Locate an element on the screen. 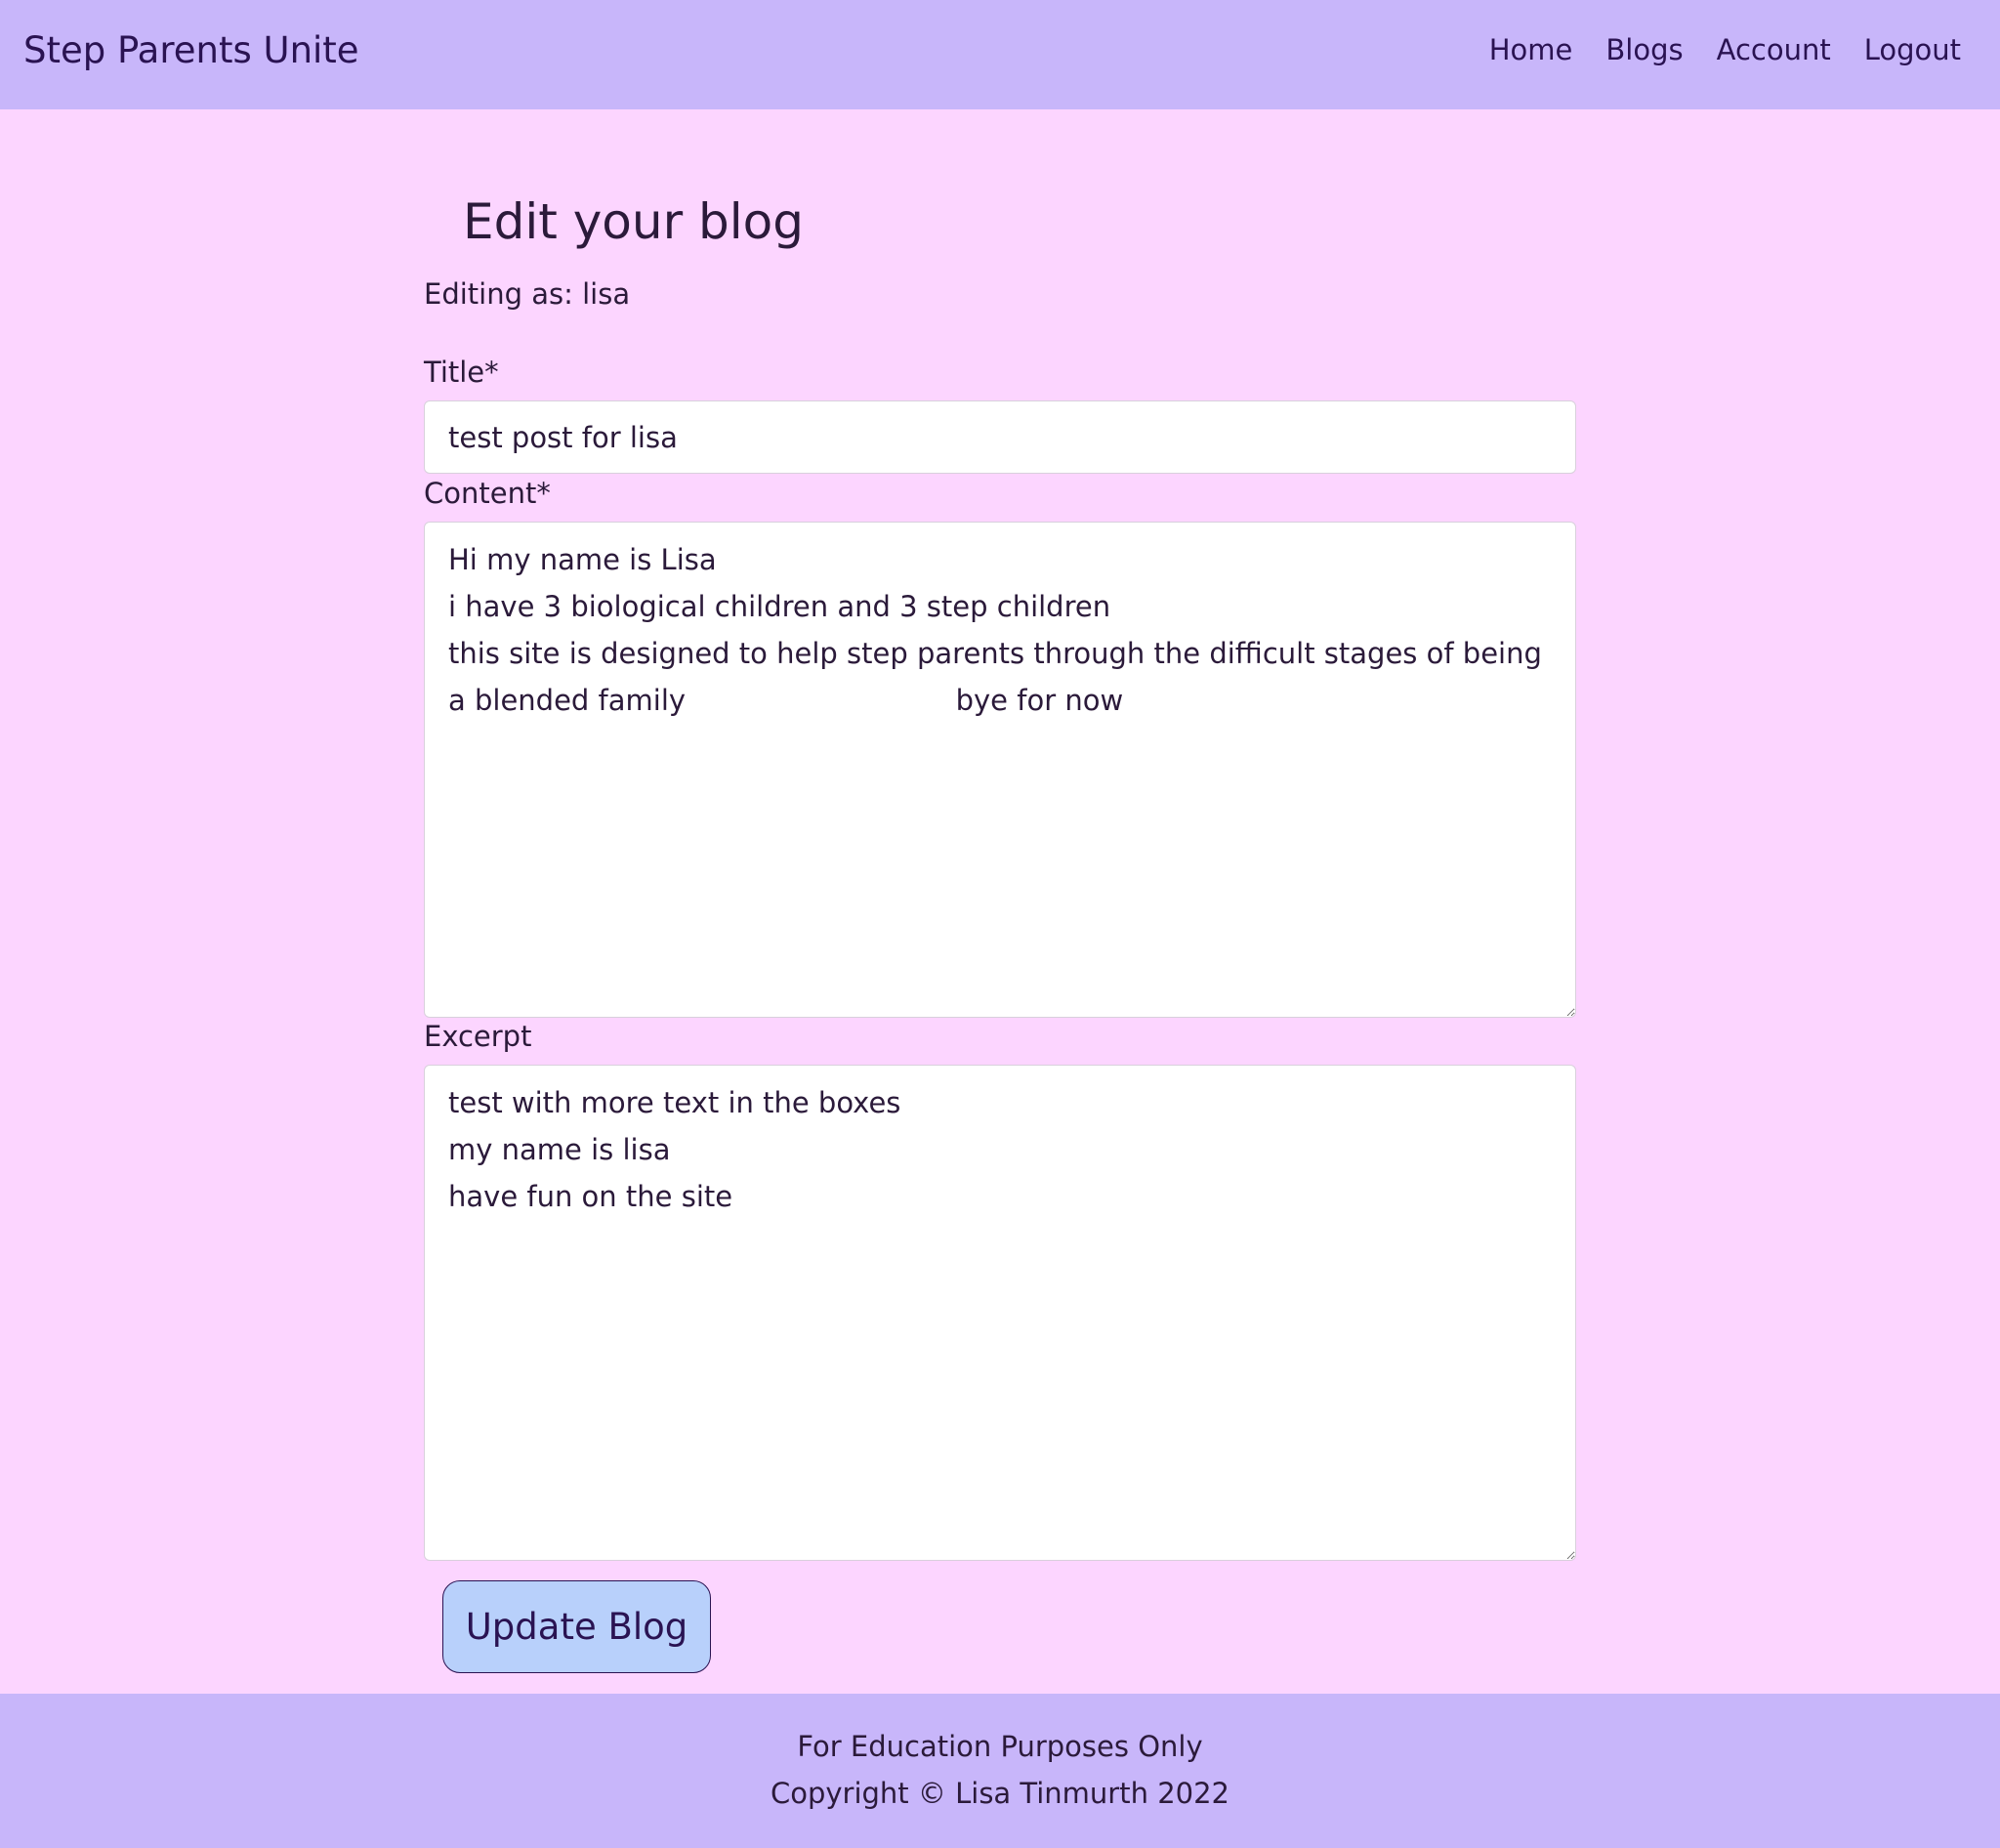  nav-item-account: Account is located at coordinates (1774, 49).